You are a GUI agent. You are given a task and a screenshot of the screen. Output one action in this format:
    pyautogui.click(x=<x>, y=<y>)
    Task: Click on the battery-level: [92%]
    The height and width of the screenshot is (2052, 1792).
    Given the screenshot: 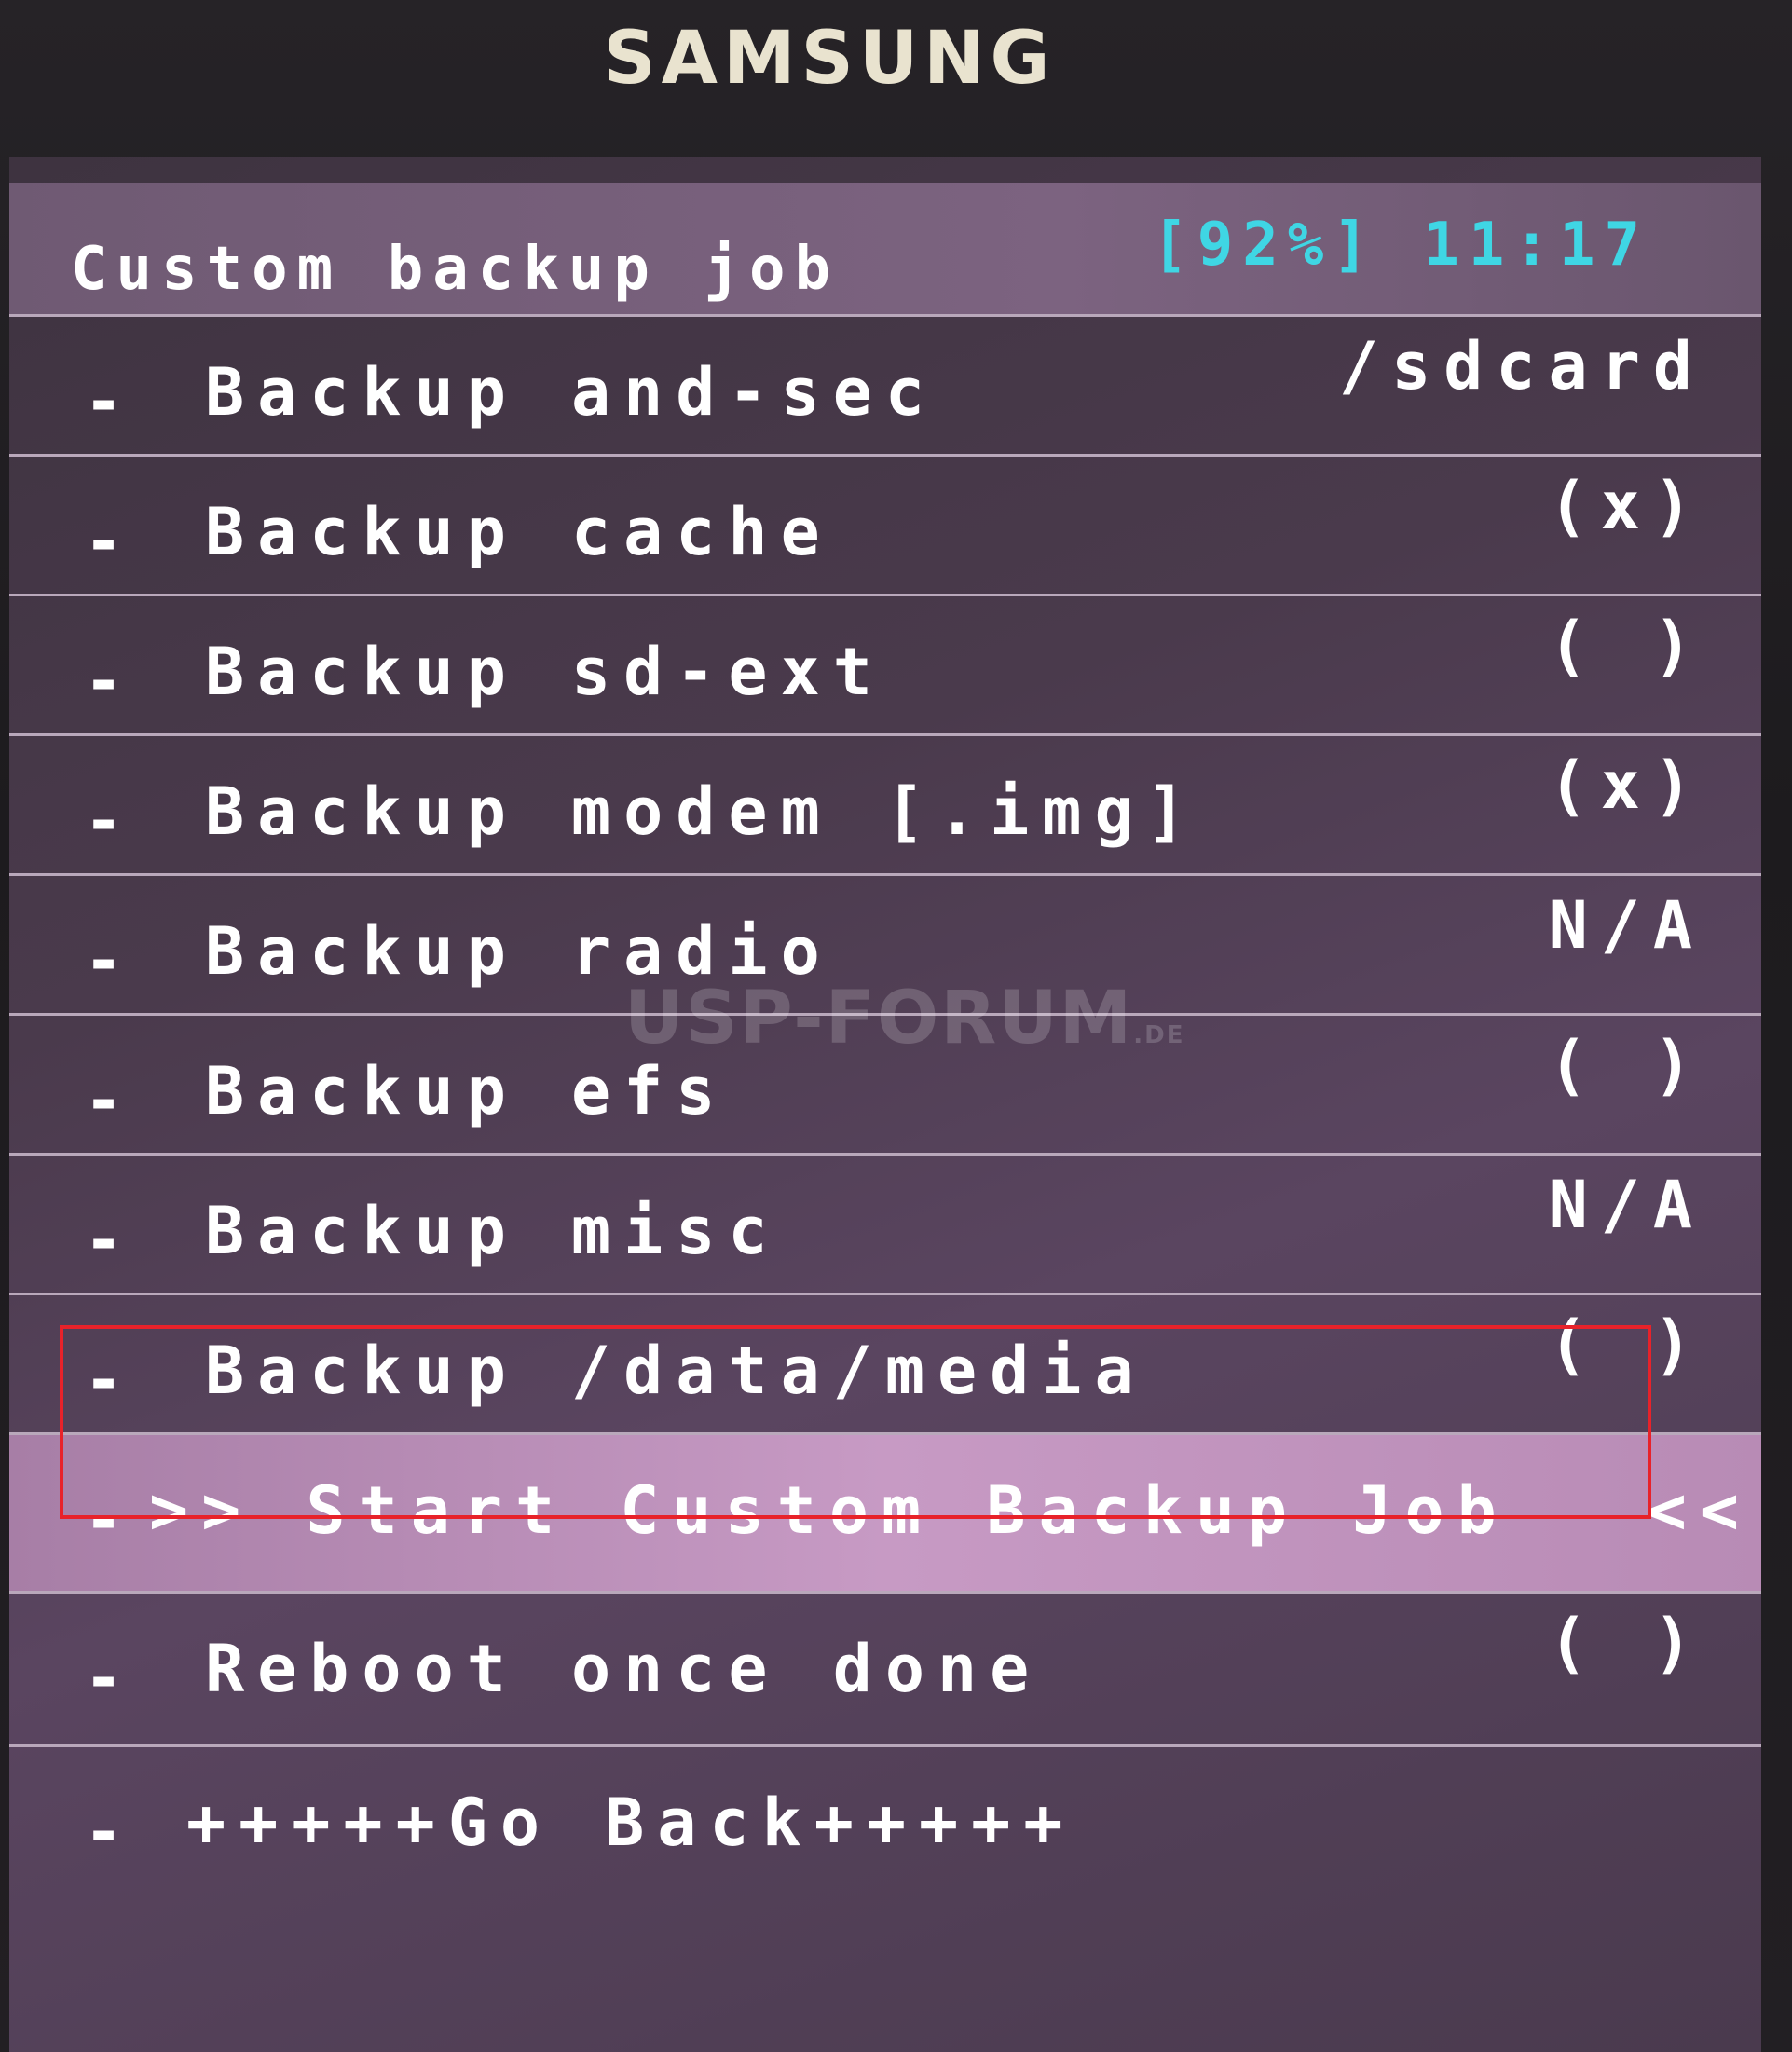 What is the action you would take?
    pyautogui.click(x=1265, y=245)
    